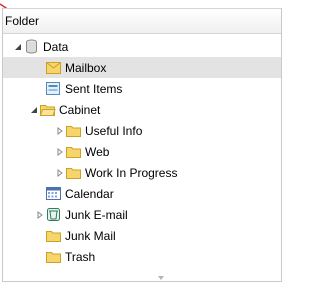 This screenshot has width=320, height=284. Describe the element at coordinates (142, 21) in the screenshot. I see `folder-header: Folder` at that location.